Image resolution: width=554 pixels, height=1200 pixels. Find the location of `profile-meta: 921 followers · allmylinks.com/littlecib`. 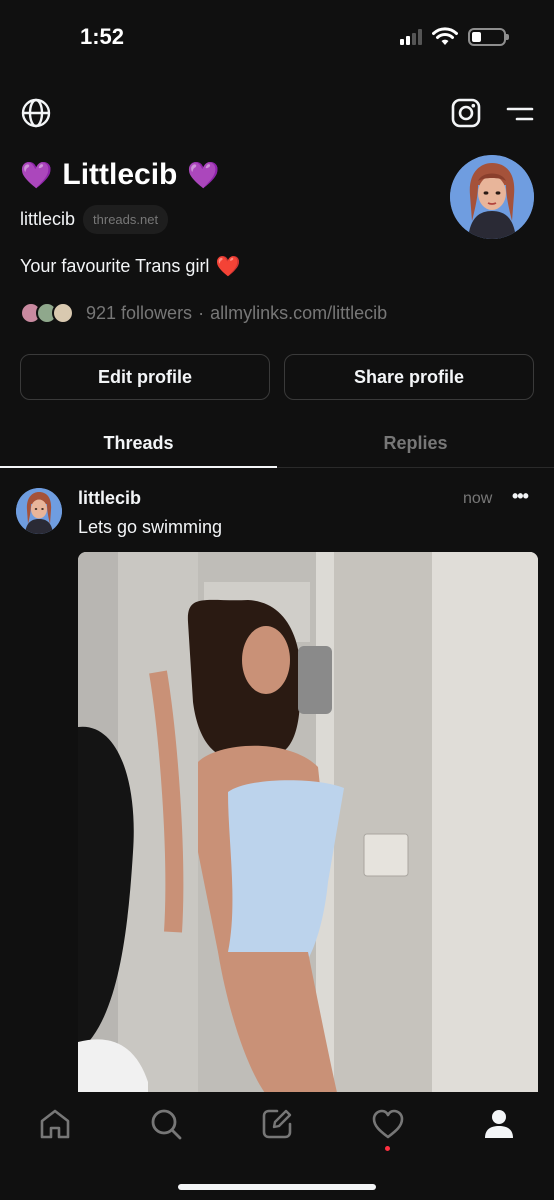

profile-meta: 921 followers · allmylinks.com/littlecib is located at coordinates (203, 313).